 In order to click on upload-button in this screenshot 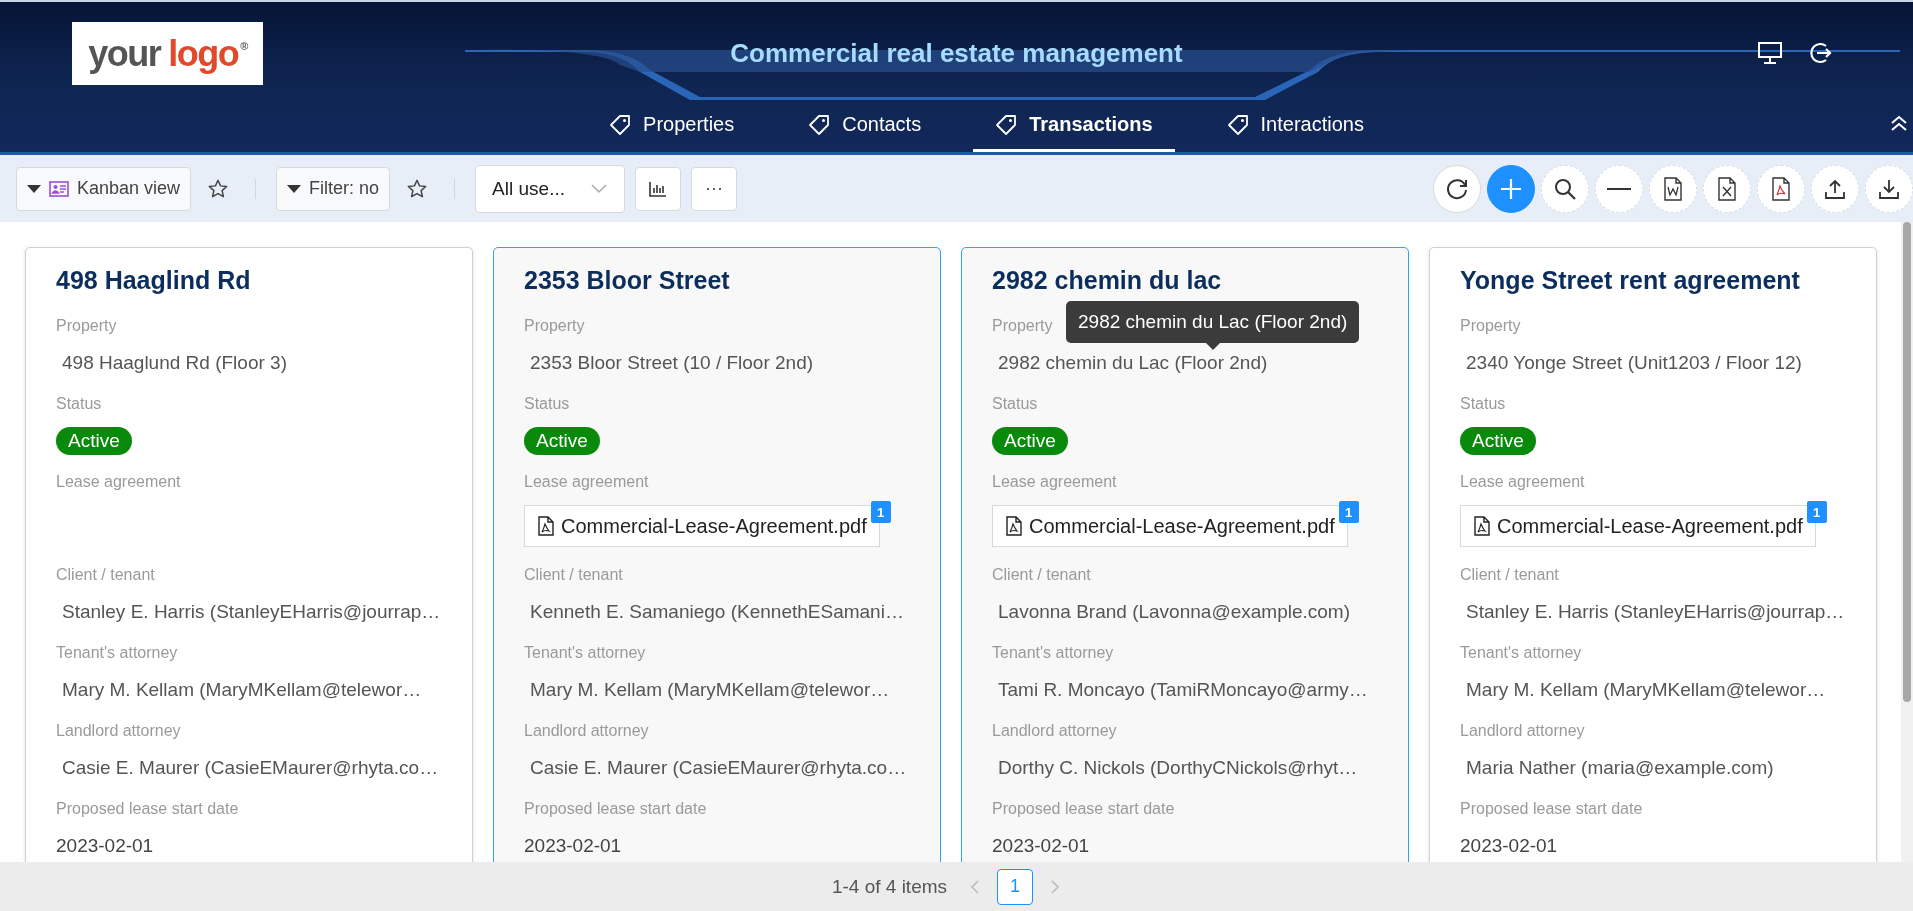, I will do `click(1835, 188)`.